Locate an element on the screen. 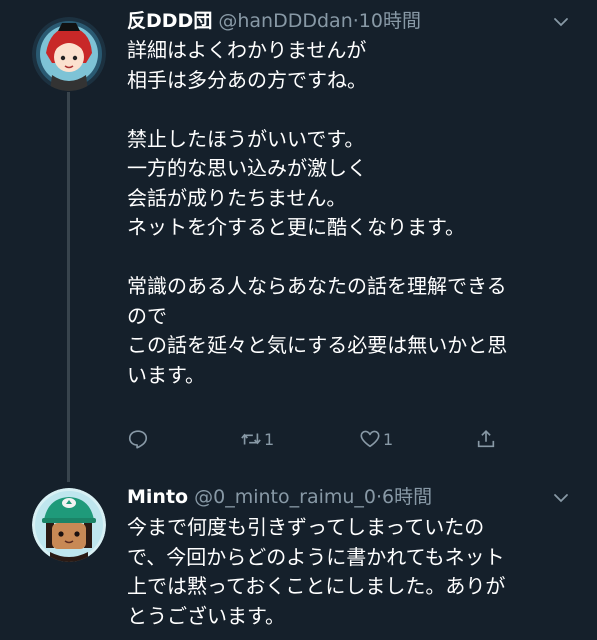  reply-icon is located at coordinates (138, 439).